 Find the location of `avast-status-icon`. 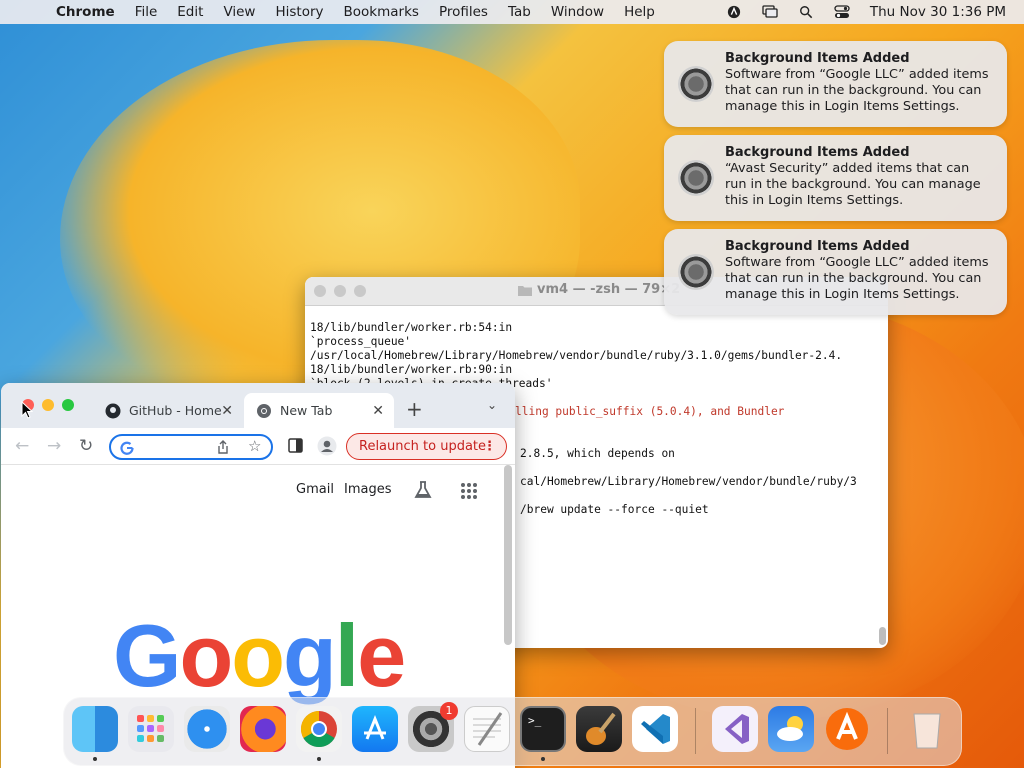

avast-status-icon is located at coordinates (734, 12).